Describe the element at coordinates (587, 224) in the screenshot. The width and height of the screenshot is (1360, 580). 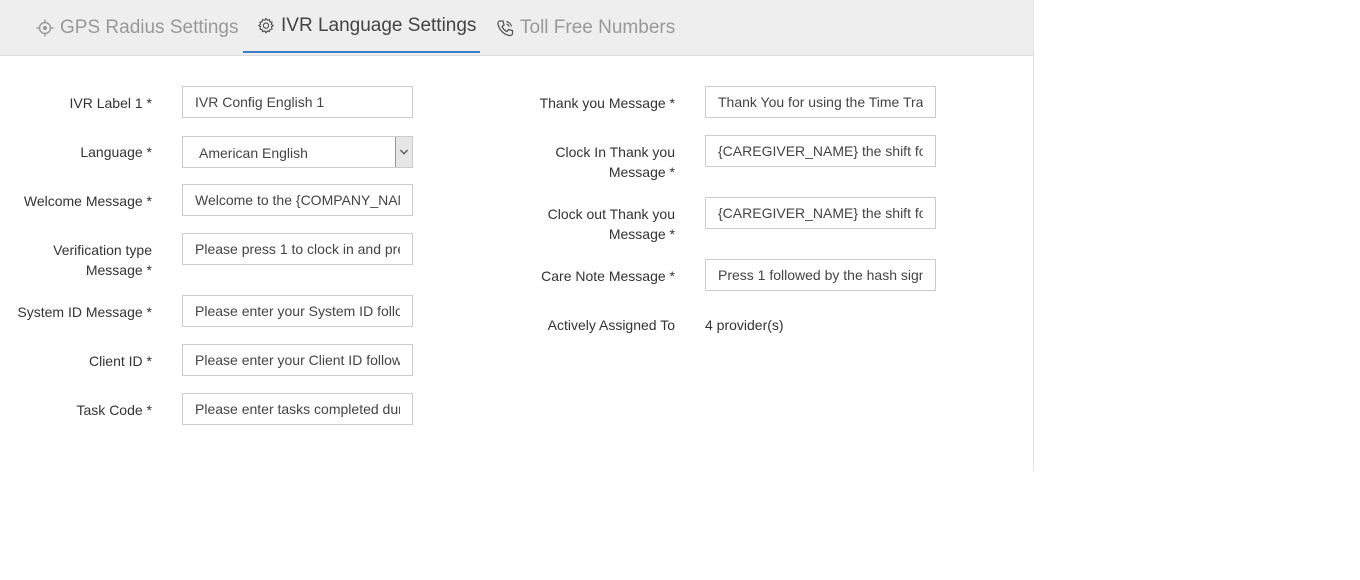
I see `clock-out-thank-you-label: Clock out Thank you Message *` at that location.